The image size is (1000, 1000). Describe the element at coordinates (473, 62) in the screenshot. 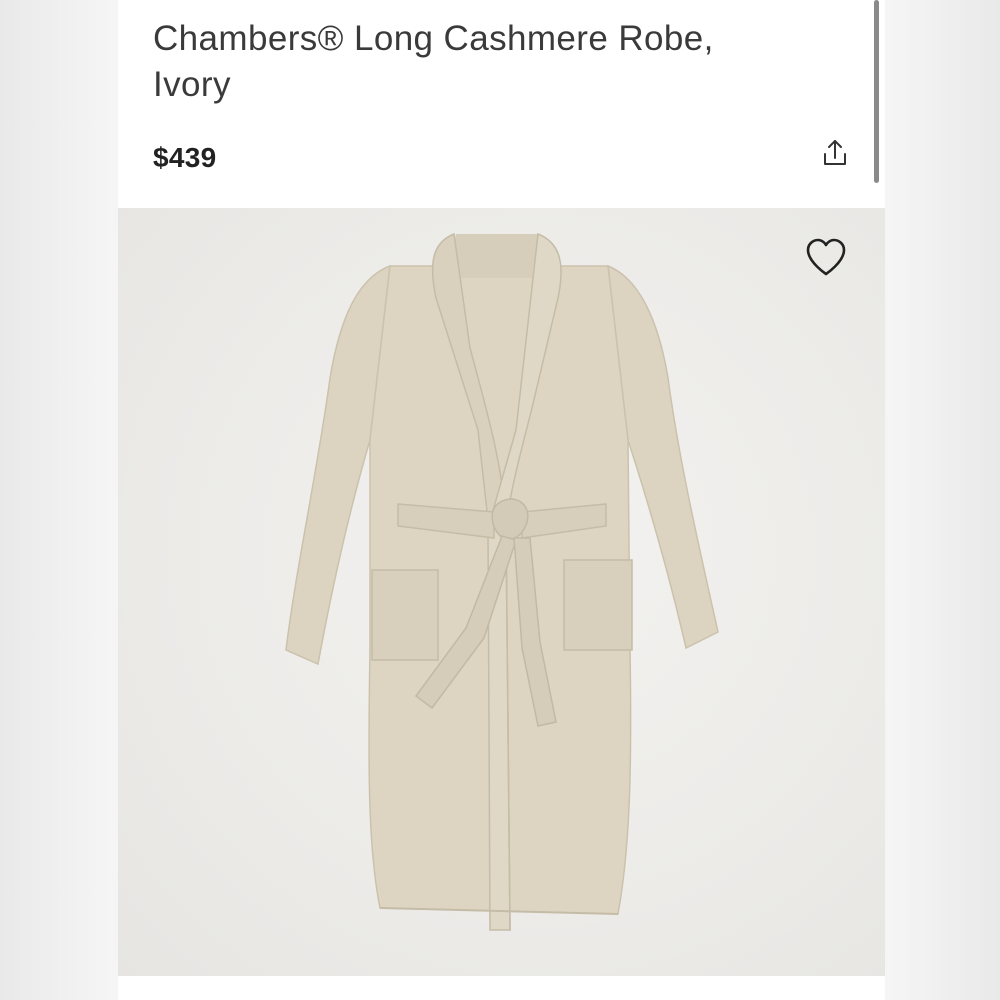

I see `product-title: Chambers® Long Cashmere Robe, Ivory` at that location.